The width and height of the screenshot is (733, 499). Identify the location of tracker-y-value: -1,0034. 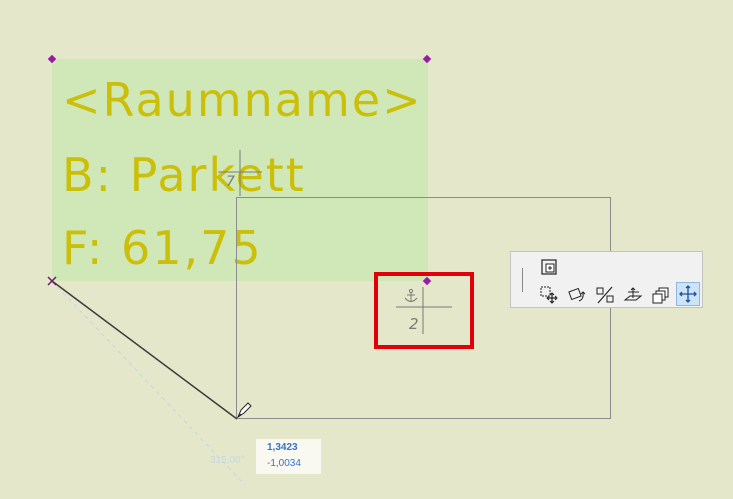
(284, 463).